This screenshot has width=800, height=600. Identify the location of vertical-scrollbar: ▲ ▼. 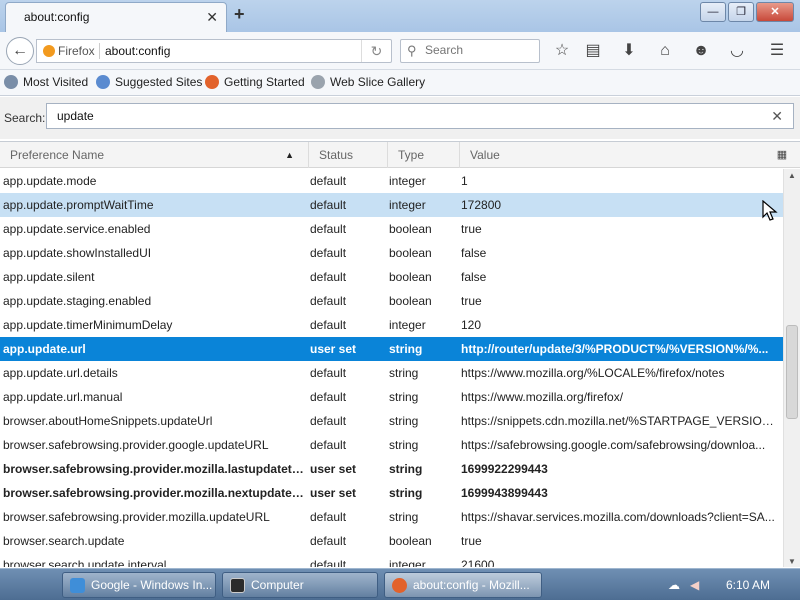
(791, 368).